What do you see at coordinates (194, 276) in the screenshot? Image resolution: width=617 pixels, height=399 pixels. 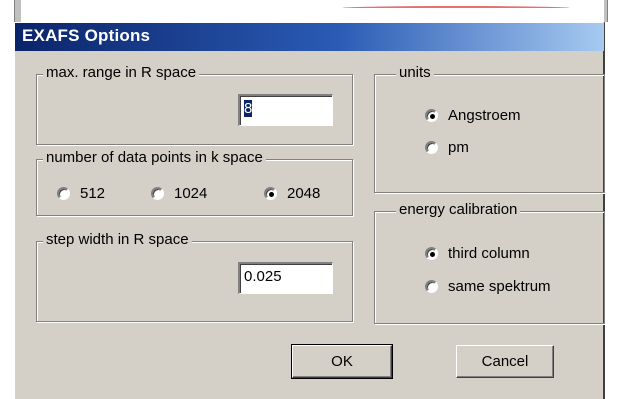 I see `step-group: step width in R space 0.025` at bounding box center [194, 276].